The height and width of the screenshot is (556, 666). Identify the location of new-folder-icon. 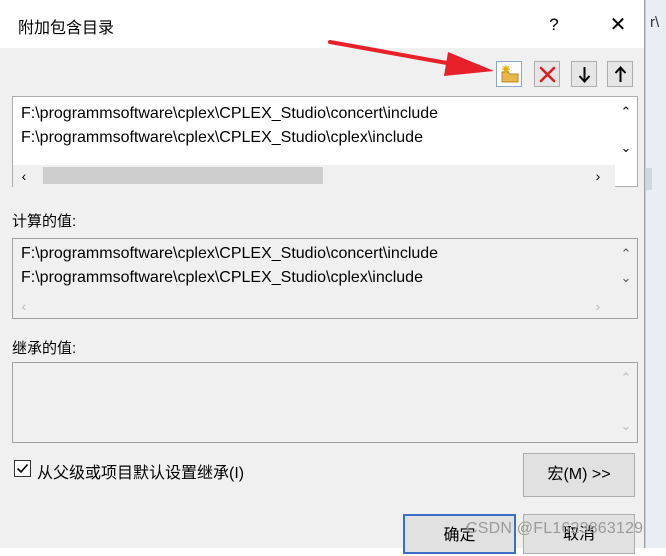
(510, 74).